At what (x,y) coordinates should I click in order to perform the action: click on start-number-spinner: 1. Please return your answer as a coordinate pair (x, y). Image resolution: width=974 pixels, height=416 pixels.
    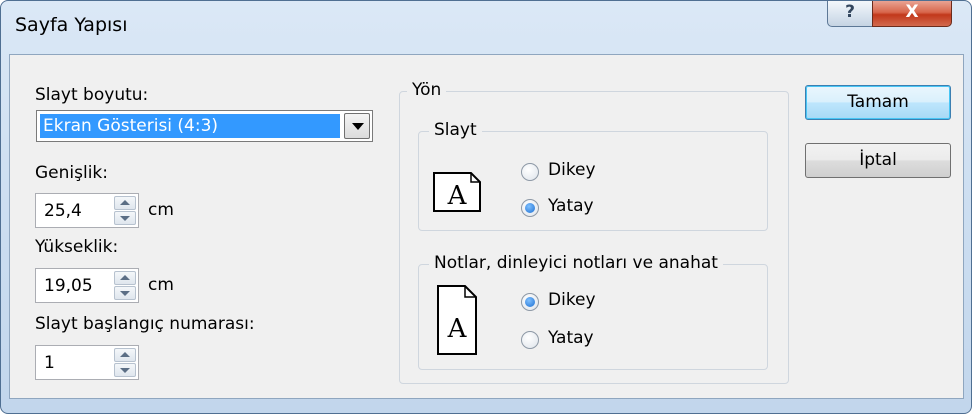
    Looking at the image, I should click on (87, 362).